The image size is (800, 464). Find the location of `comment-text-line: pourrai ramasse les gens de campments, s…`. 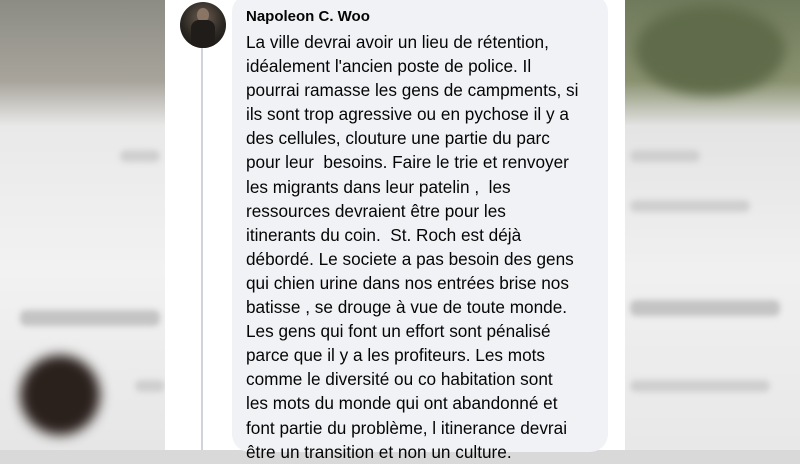

comment-text-line: pourrai ramasse les gens de campments, s… is located at coordinates (412, 90).